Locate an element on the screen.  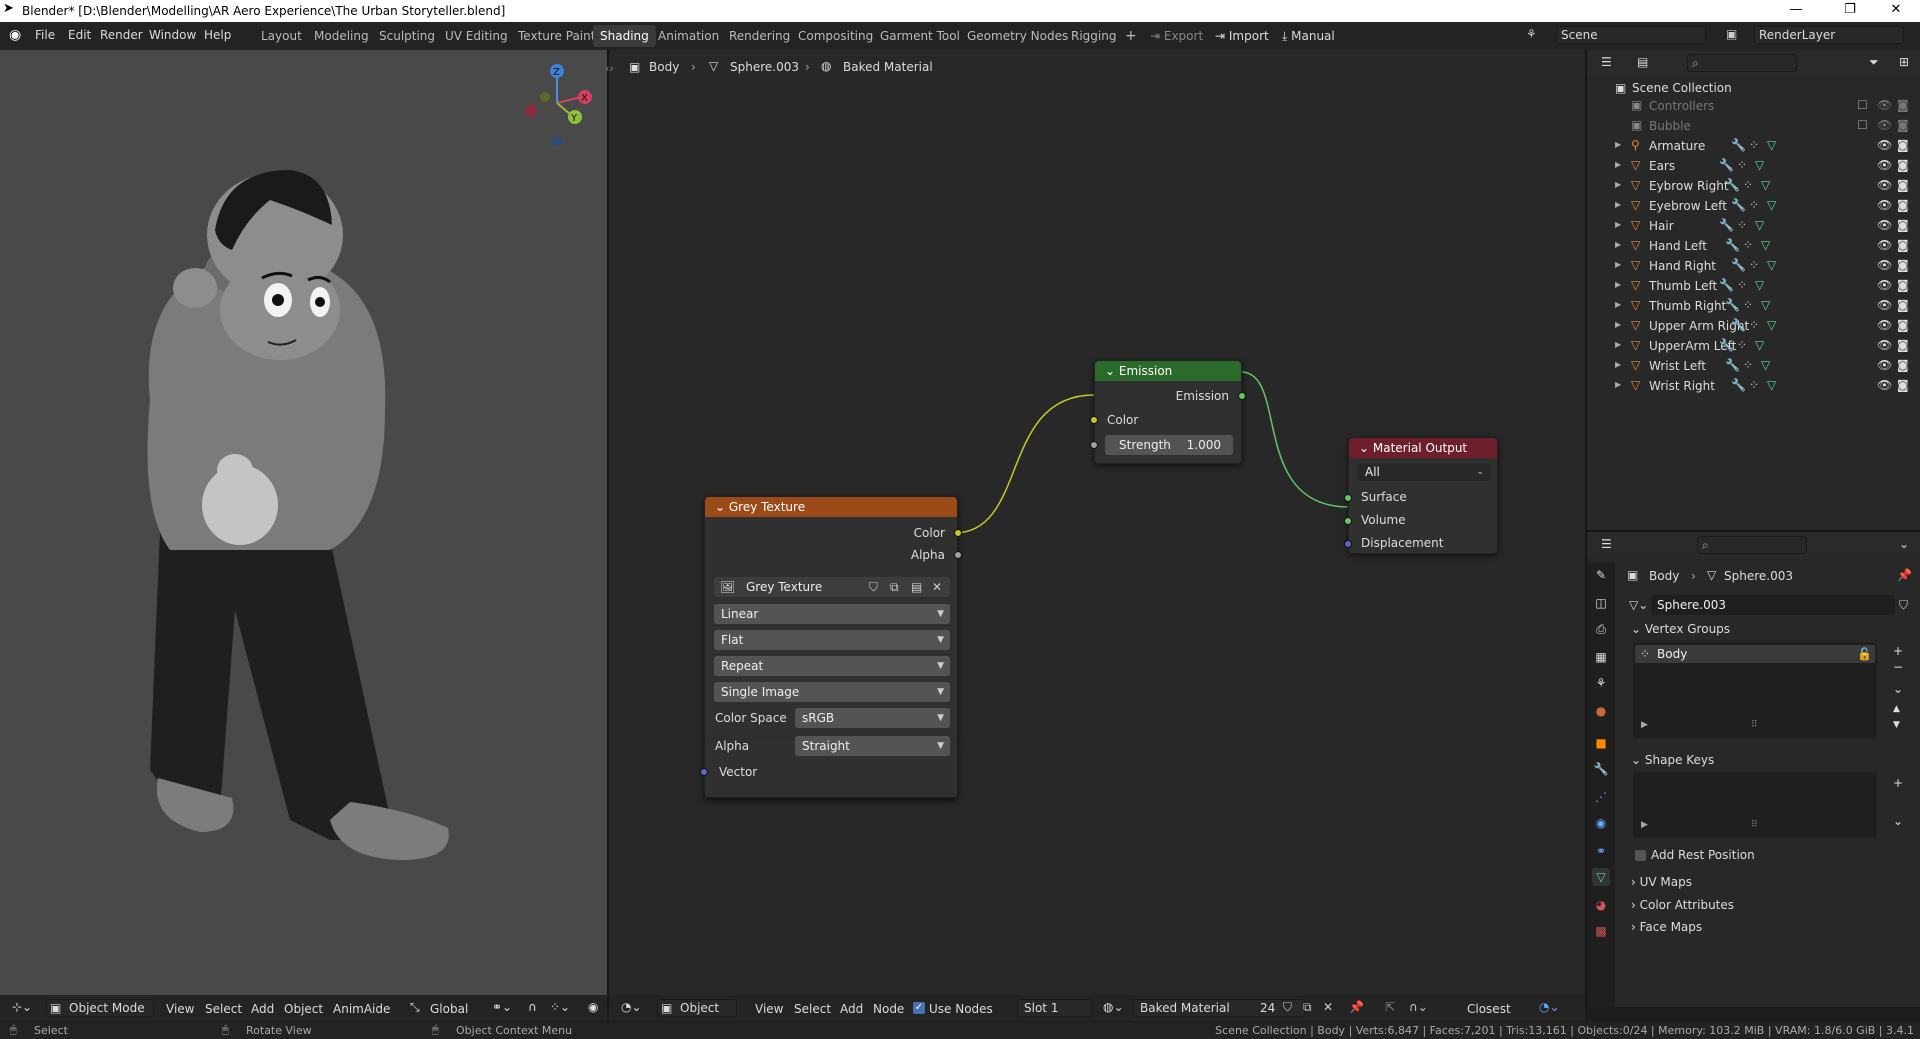
tab-shading: Shading is located at coordinates (624, 36).